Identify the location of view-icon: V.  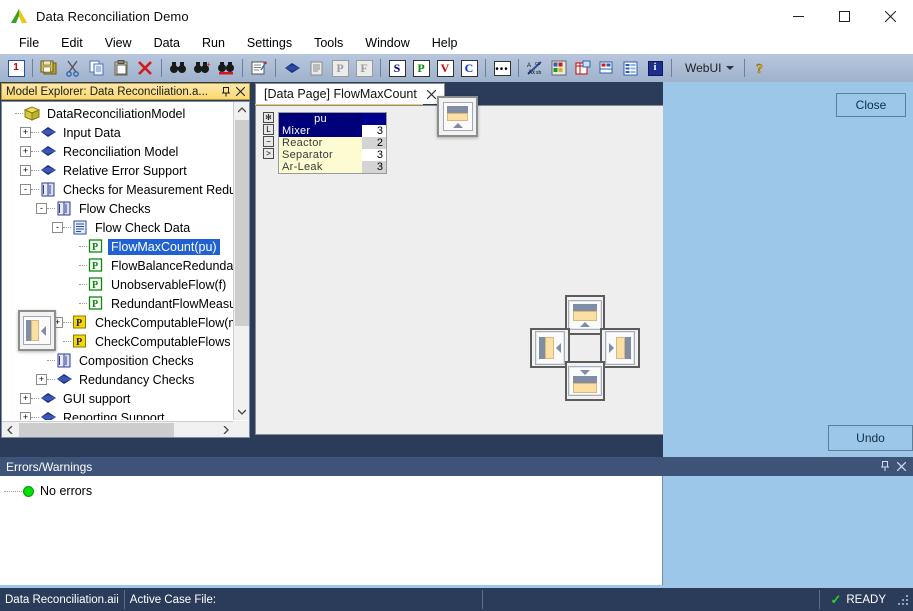
(445, 68).